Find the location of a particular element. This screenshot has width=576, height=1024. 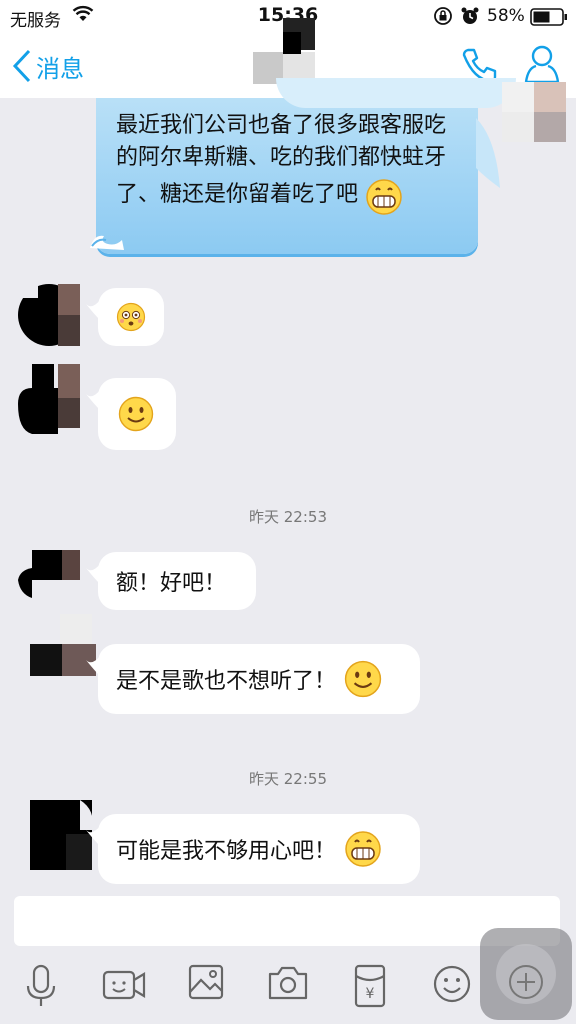

contact-message-bubble: 可能是我不够用心吧！ is located at coordinates (253, 849).